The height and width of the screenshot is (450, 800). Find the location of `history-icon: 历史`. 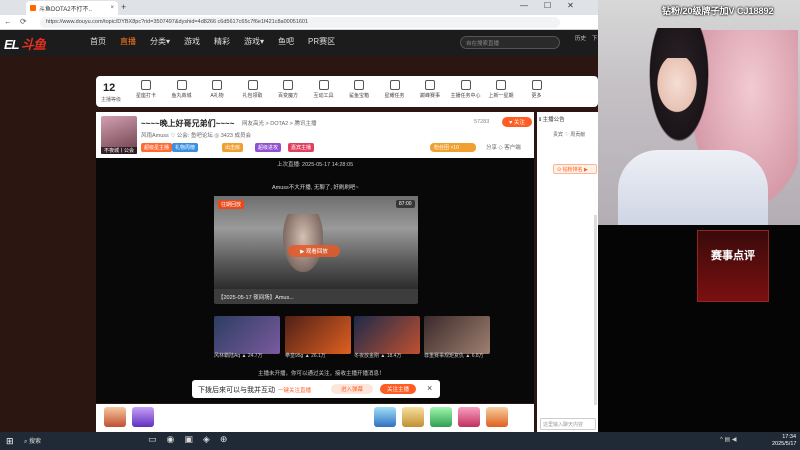

history-icon: 历史 is located at coordinates (580, 38).